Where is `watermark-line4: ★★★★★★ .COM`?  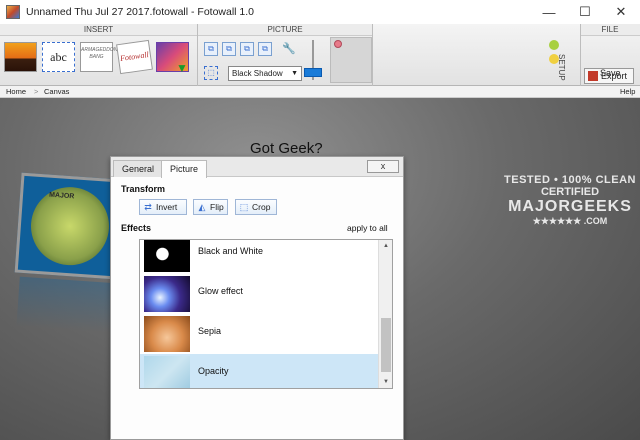 watermark-line4: ★★★★★★ .COM is located at coordinates (570, 221).